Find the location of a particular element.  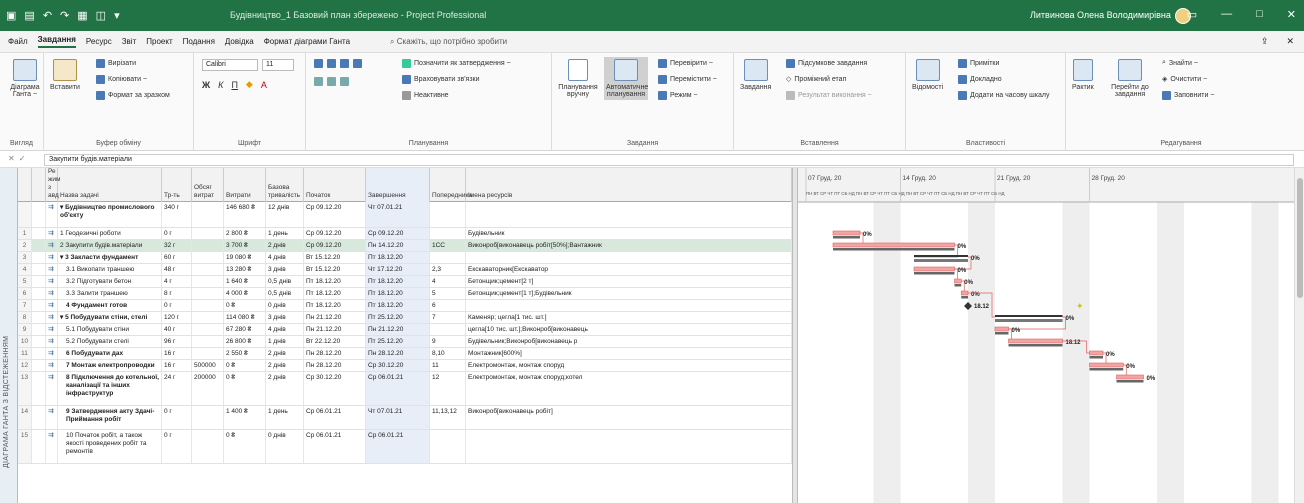

paste-button: Вставити is located at coordinates (65, 75).